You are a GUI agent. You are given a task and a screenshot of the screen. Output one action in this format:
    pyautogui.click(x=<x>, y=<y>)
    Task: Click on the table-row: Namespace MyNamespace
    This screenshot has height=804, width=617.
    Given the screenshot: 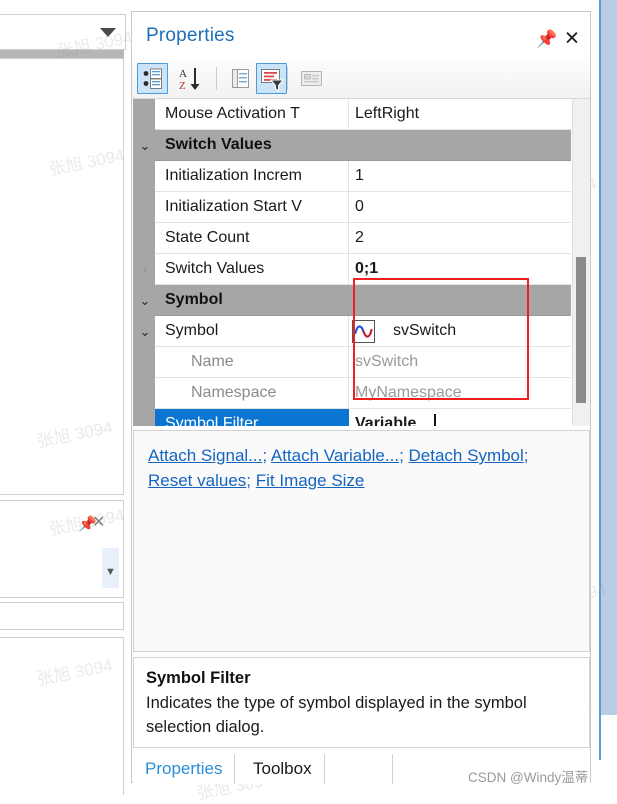 What is the action you would take?
    pyautogui.click(x=352, y=393)
    